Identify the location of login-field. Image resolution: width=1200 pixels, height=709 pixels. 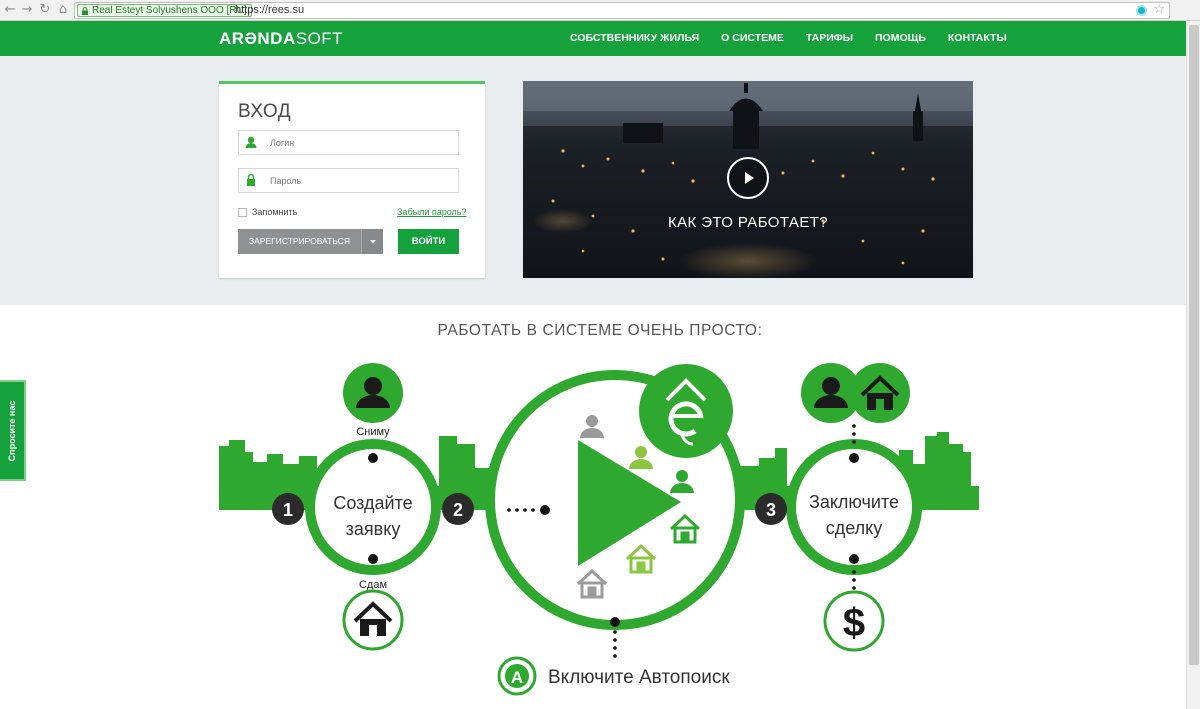
(348, 142).